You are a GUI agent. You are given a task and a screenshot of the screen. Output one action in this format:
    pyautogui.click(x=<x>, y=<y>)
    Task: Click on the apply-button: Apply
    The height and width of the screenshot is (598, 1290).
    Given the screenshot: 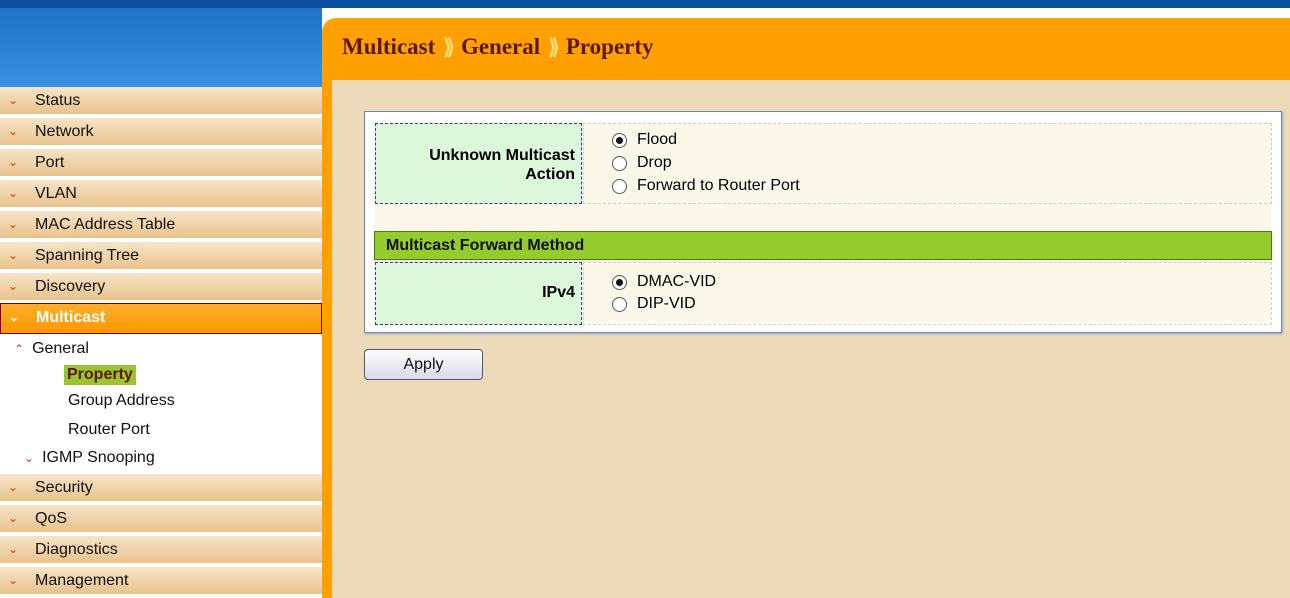 What is the action you would take?
    pyautogui.click(x=423, y=364)
    